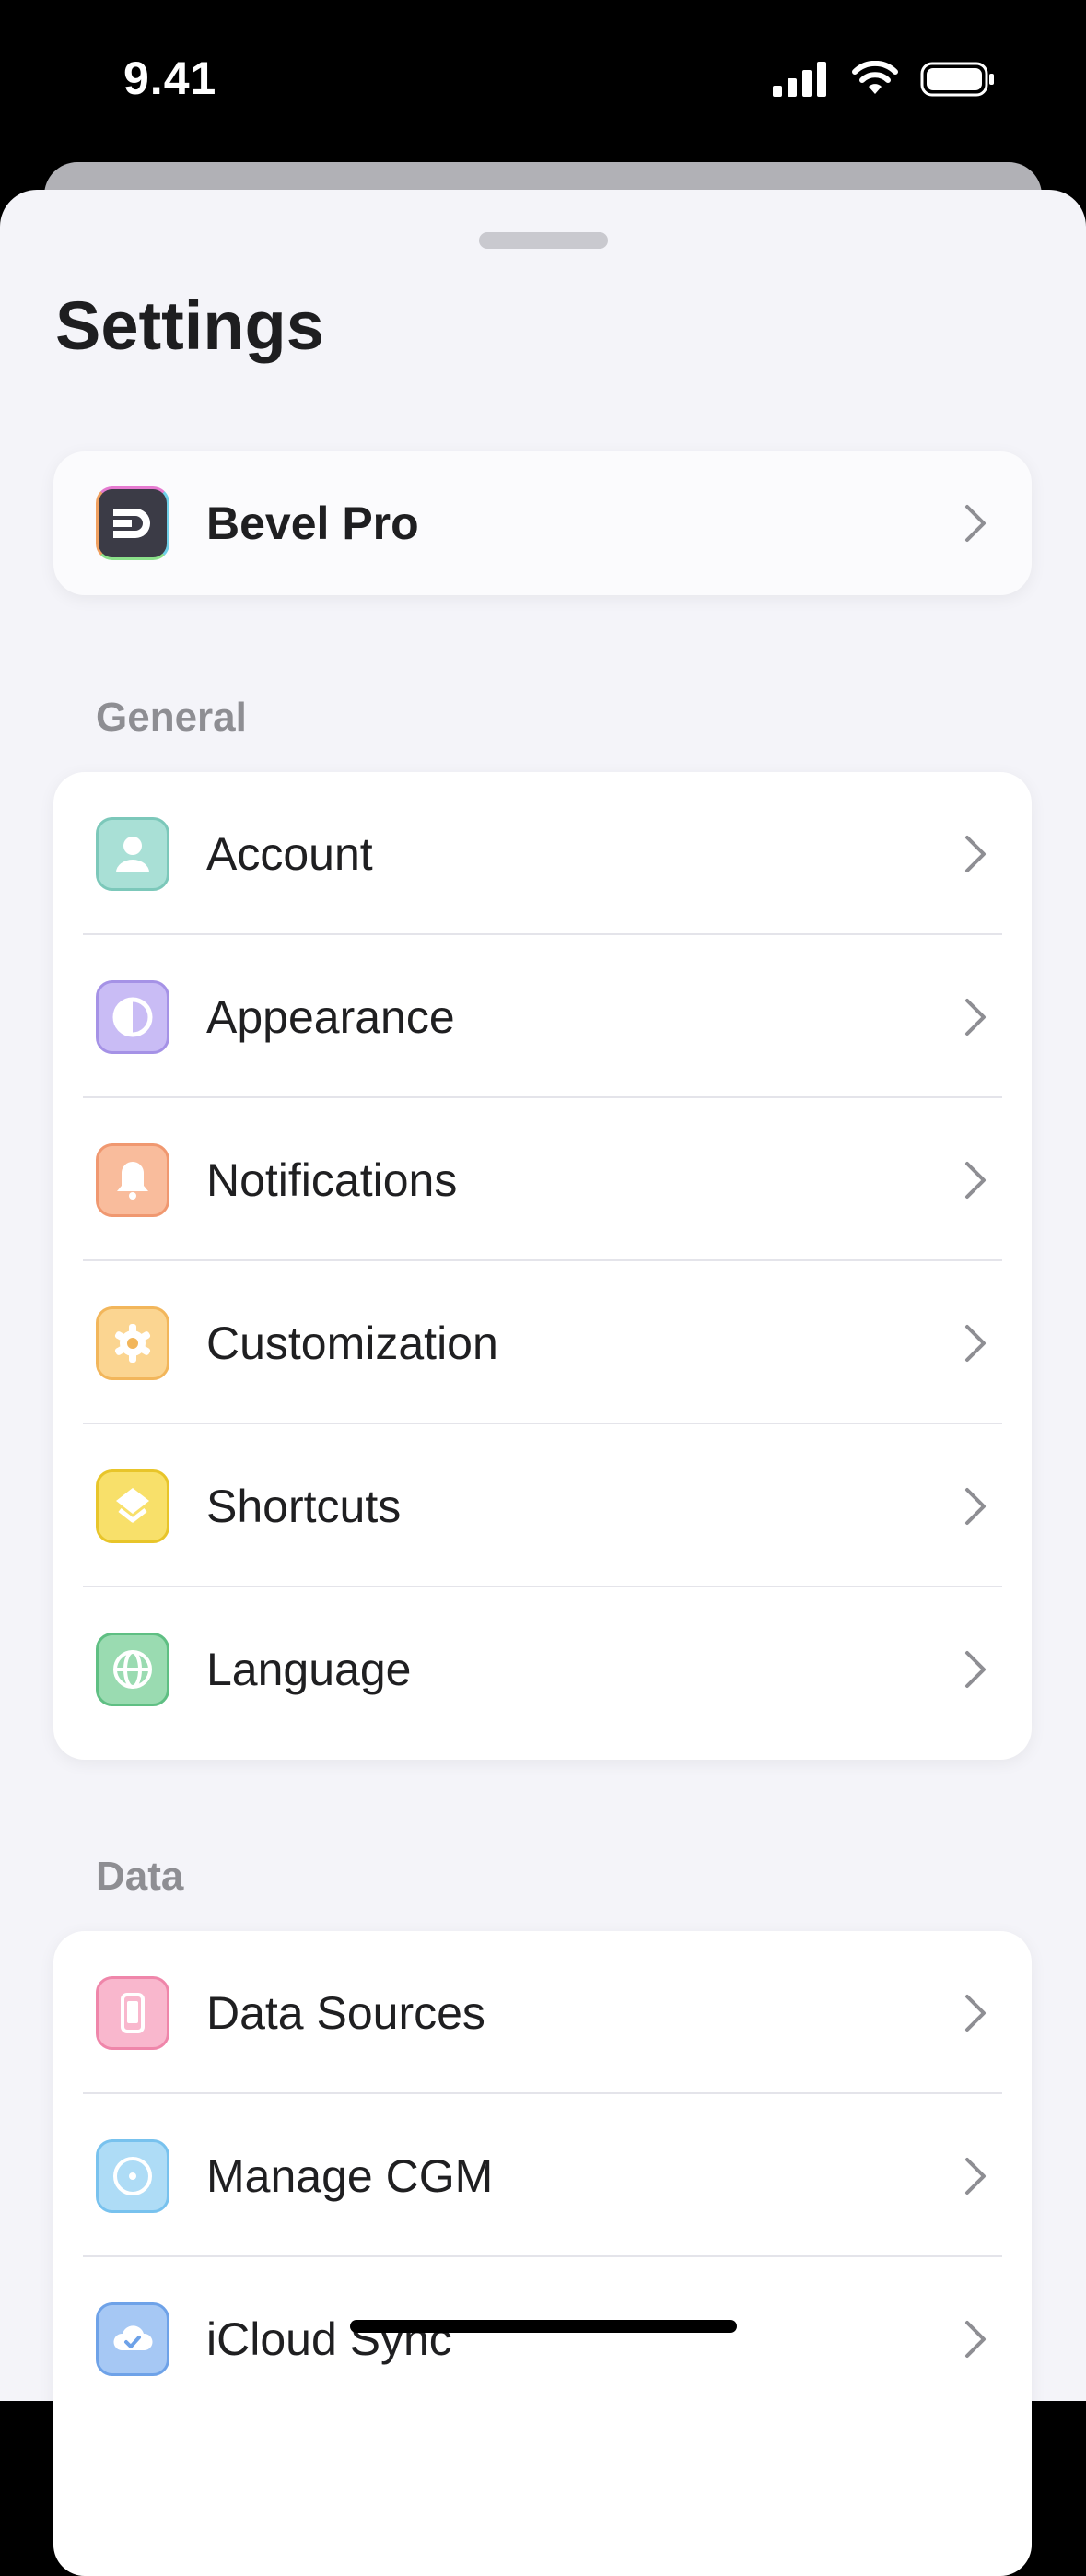 This screenshot has height=2576, width=1086. I want to click on half-circle-icon, so click(132, 1016).